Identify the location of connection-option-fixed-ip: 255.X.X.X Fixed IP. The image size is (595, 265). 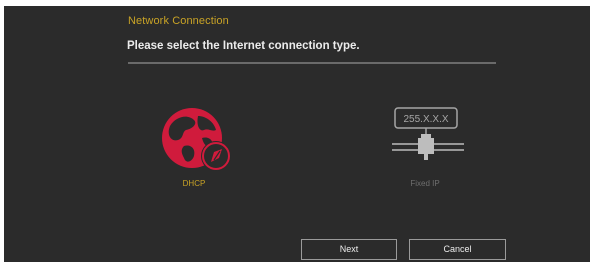
(425, 151).